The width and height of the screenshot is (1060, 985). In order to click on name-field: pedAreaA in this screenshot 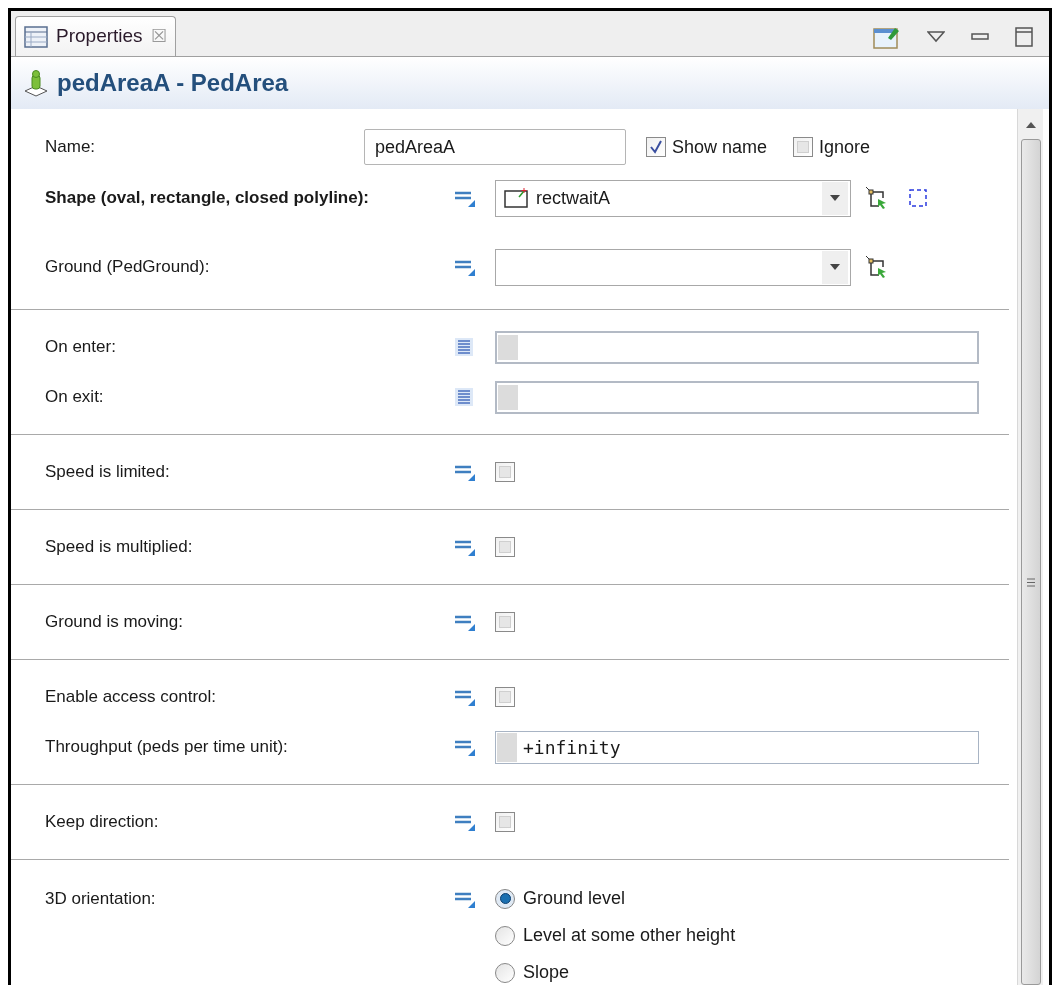, I will do `click(495, 147)`.